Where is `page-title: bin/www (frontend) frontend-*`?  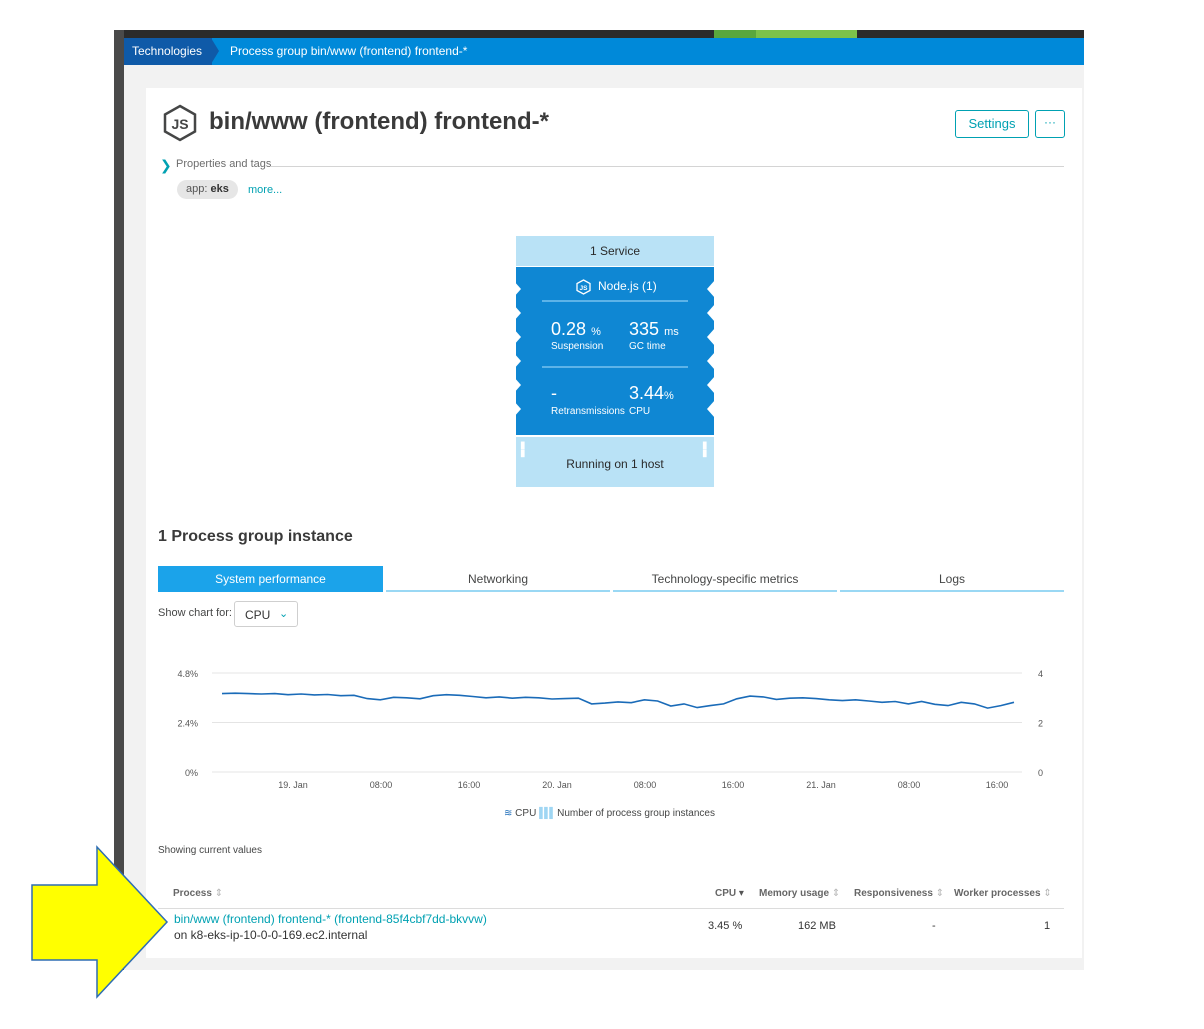
page-title: bin/www (frontend) frontend-* is located at coordinates (379, 121).